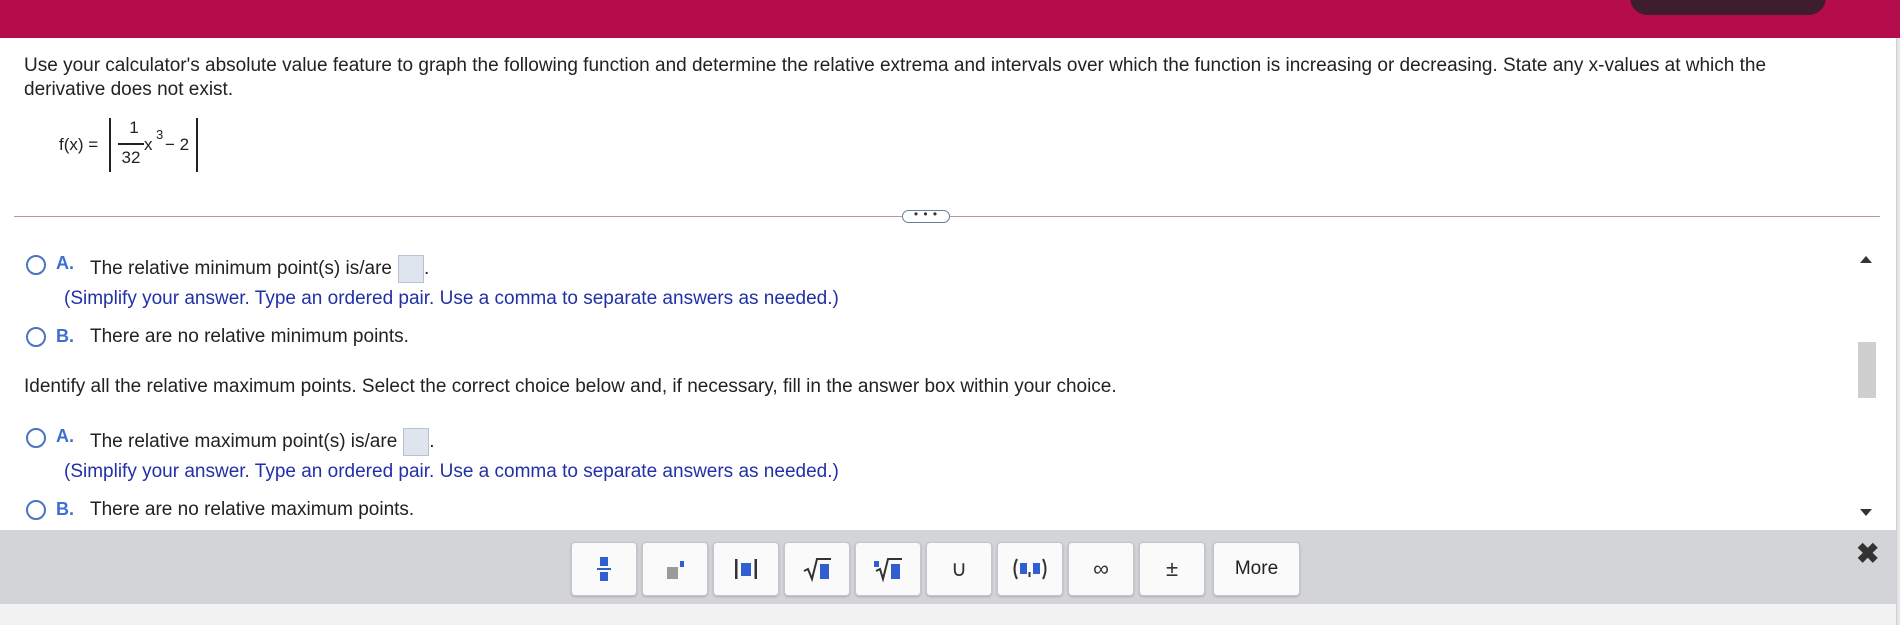  I want to click on formula-exponent: 3, so click(160, 134).